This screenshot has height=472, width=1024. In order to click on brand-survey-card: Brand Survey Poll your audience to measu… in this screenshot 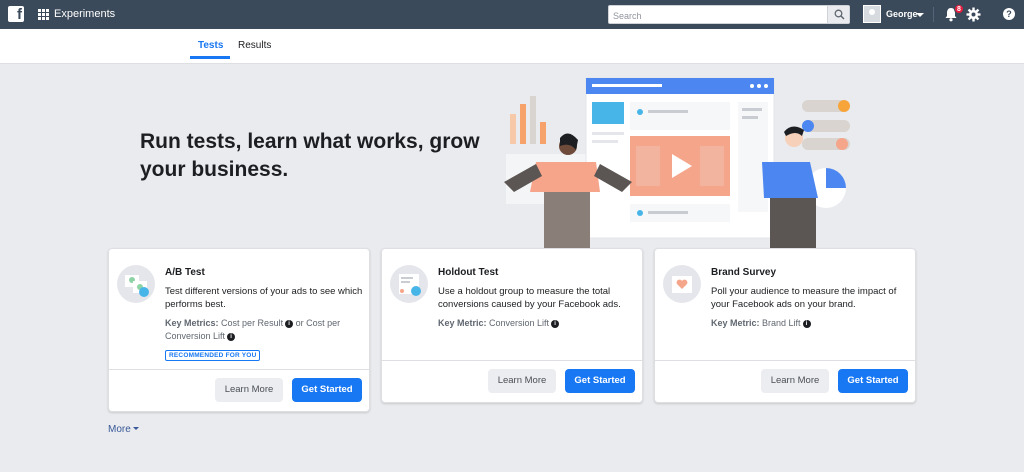, I will do `click(785, 325)`.